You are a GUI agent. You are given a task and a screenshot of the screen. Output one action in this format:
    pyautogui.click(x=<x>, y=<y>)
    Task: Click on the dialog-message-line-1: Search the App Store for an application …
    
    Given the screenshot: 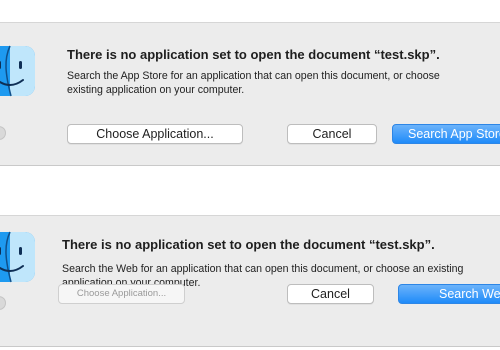 What is the action you would take?
    pyautogui.click(x=253, y=76)
    